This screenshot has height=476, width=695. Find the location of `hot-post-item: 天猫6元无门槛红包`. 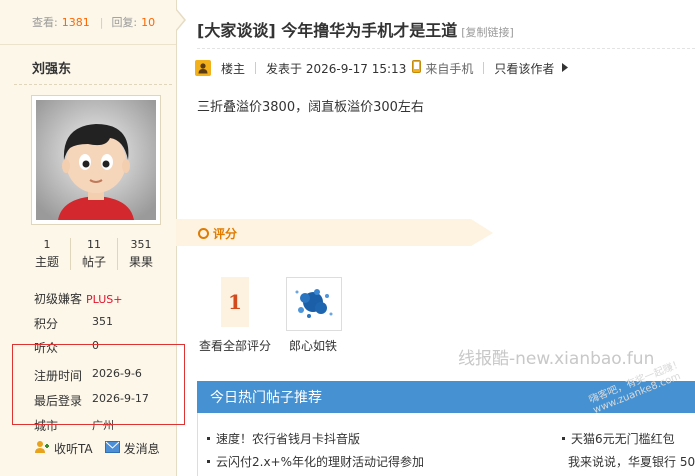

hot-post-item: 天猫6元无门槛红包 is located at coordinates (618, 438).